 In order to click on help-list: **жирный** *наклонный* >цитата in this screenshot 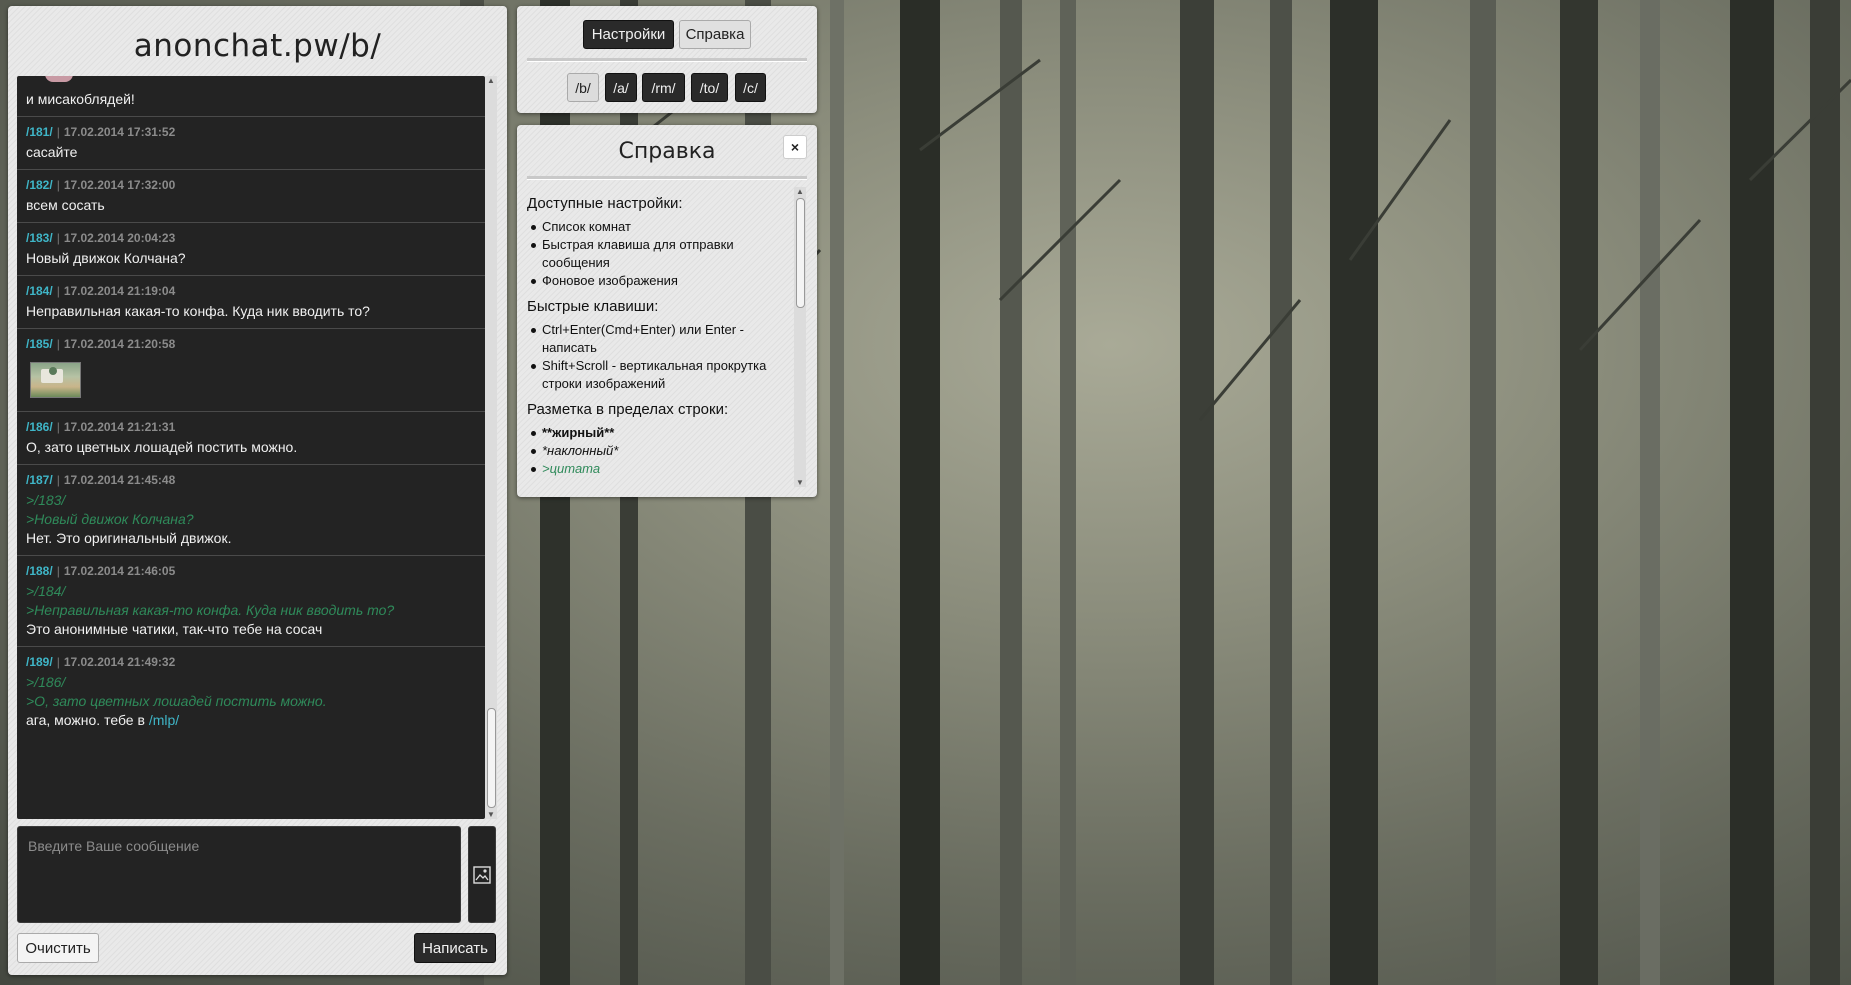, I will do `click(658, 451)`.